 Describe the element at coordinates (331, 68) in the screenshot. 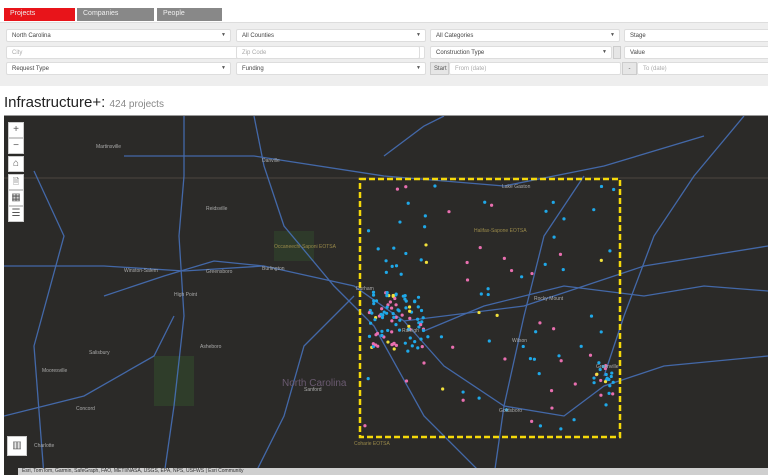

I see `funding-select: Funding ▼` at that location.